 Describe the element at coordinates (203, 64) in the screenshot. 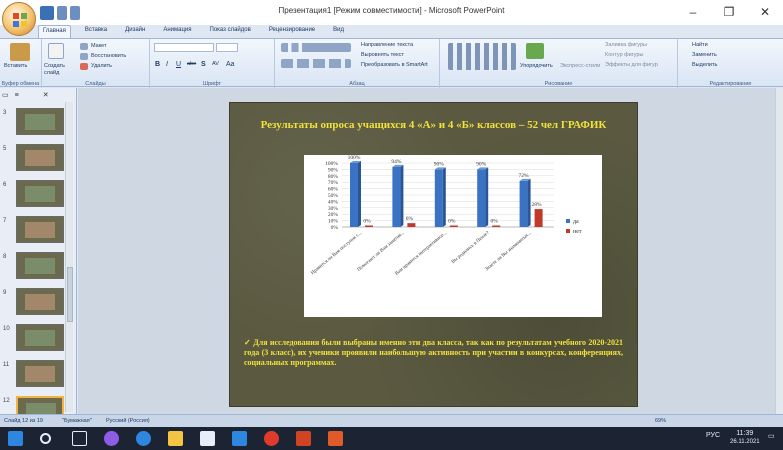

I see `shadow-button: S` at that location.